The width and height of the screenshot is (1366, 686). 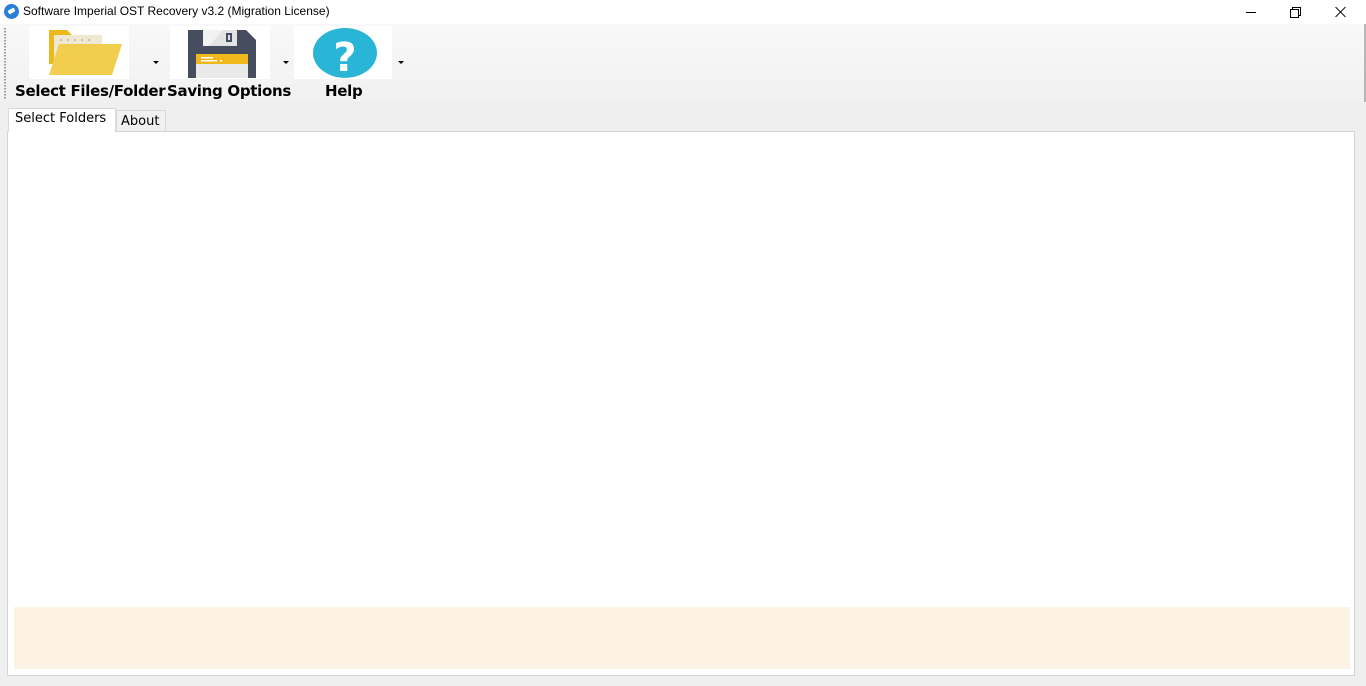 I want to click on close-icon, so click(x=1341, y=12).